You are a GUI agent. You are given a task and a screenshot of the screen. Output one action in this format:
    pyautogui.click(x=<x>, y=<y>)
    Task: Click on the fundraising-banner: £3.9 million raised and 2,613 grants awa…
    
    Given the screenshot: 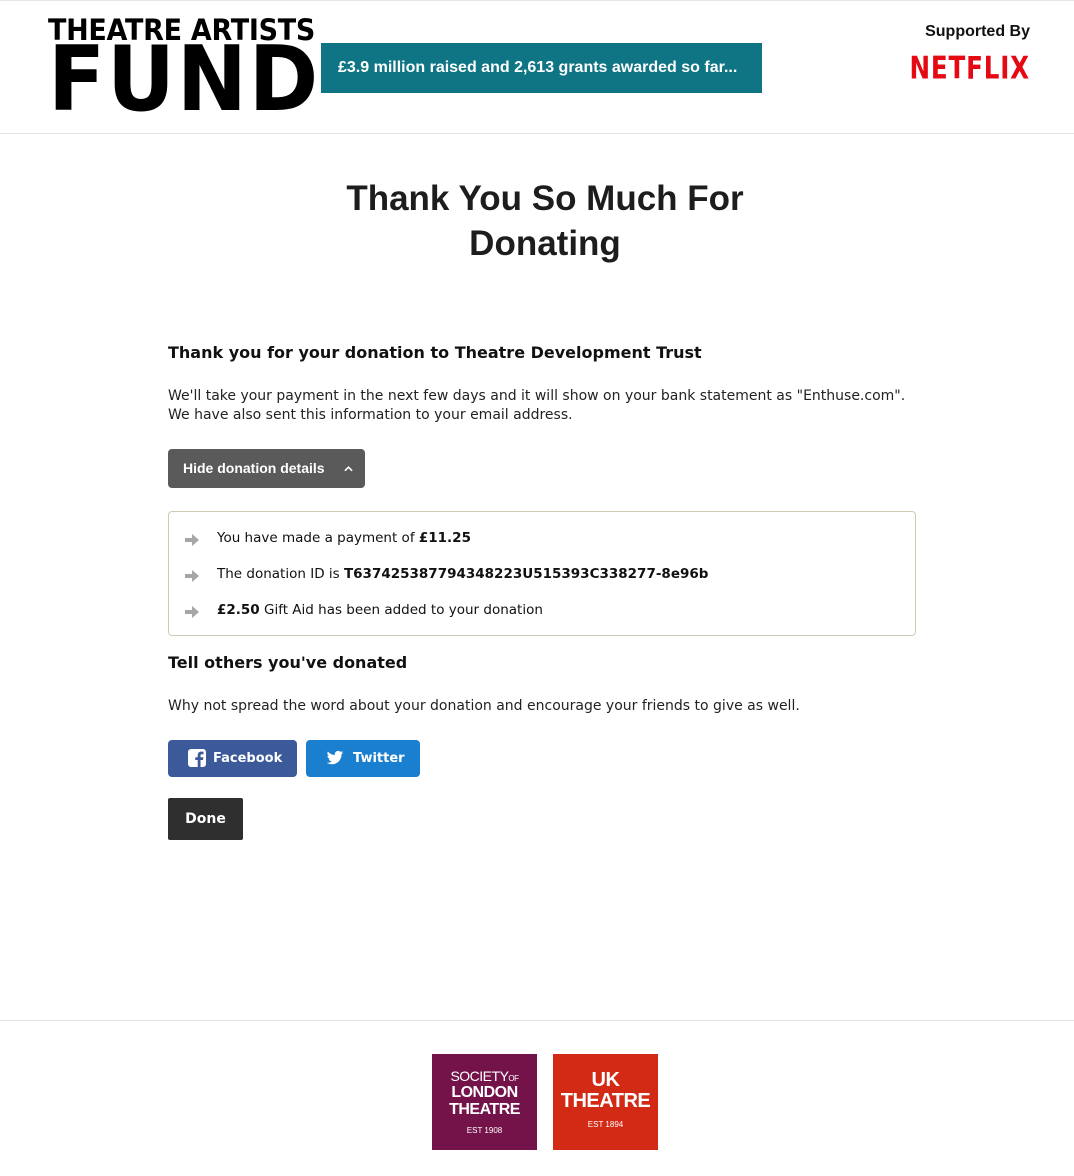 What is the action you would take?
    pyautogui.click(x=541, y=68)
    